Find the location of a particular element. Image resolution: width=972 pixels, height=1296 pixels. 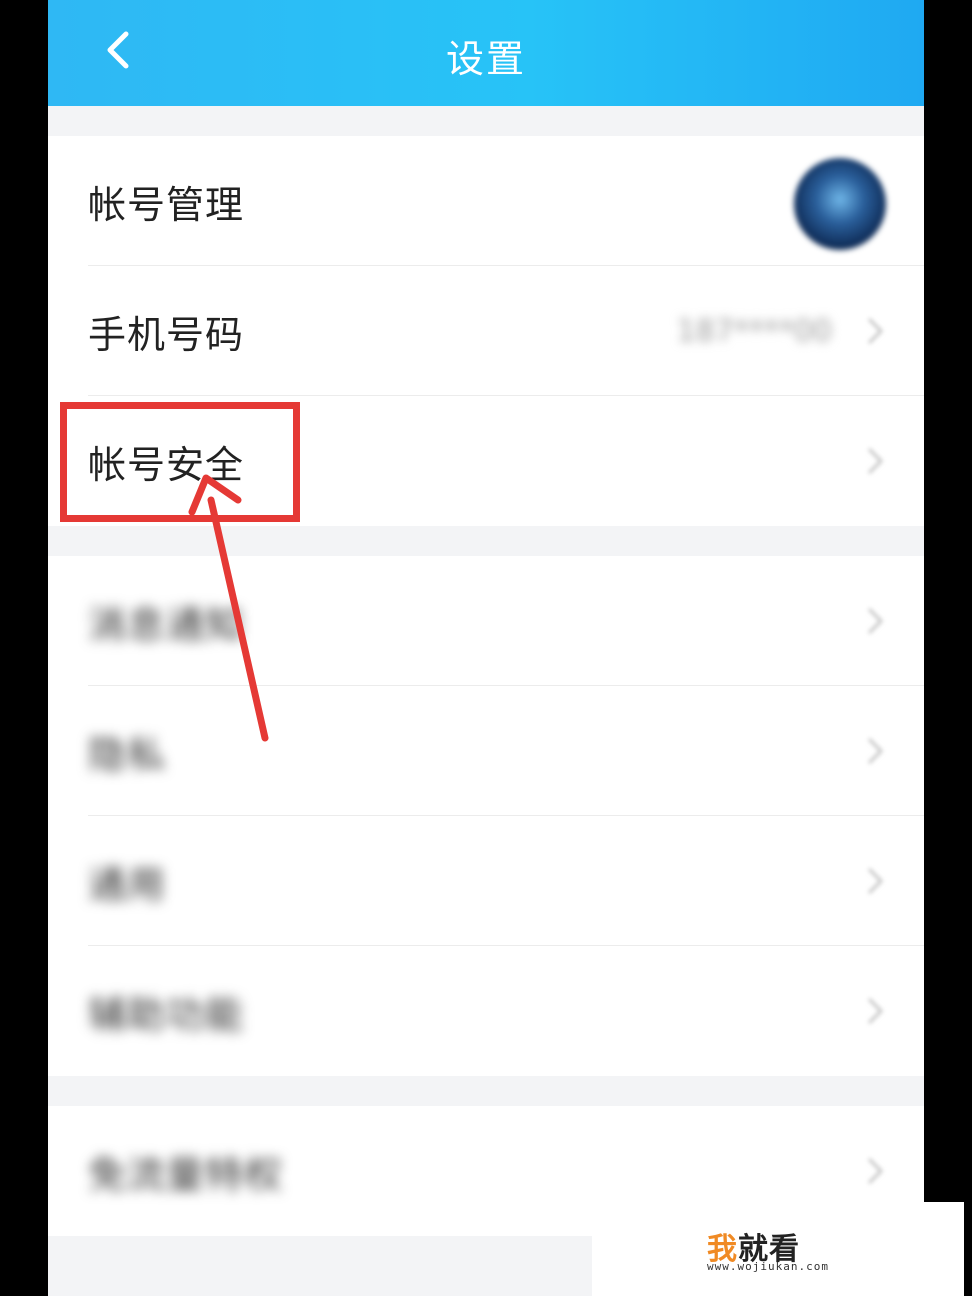

settings-row-account-management: 帐号管理 is located at coordinates (486, 201).